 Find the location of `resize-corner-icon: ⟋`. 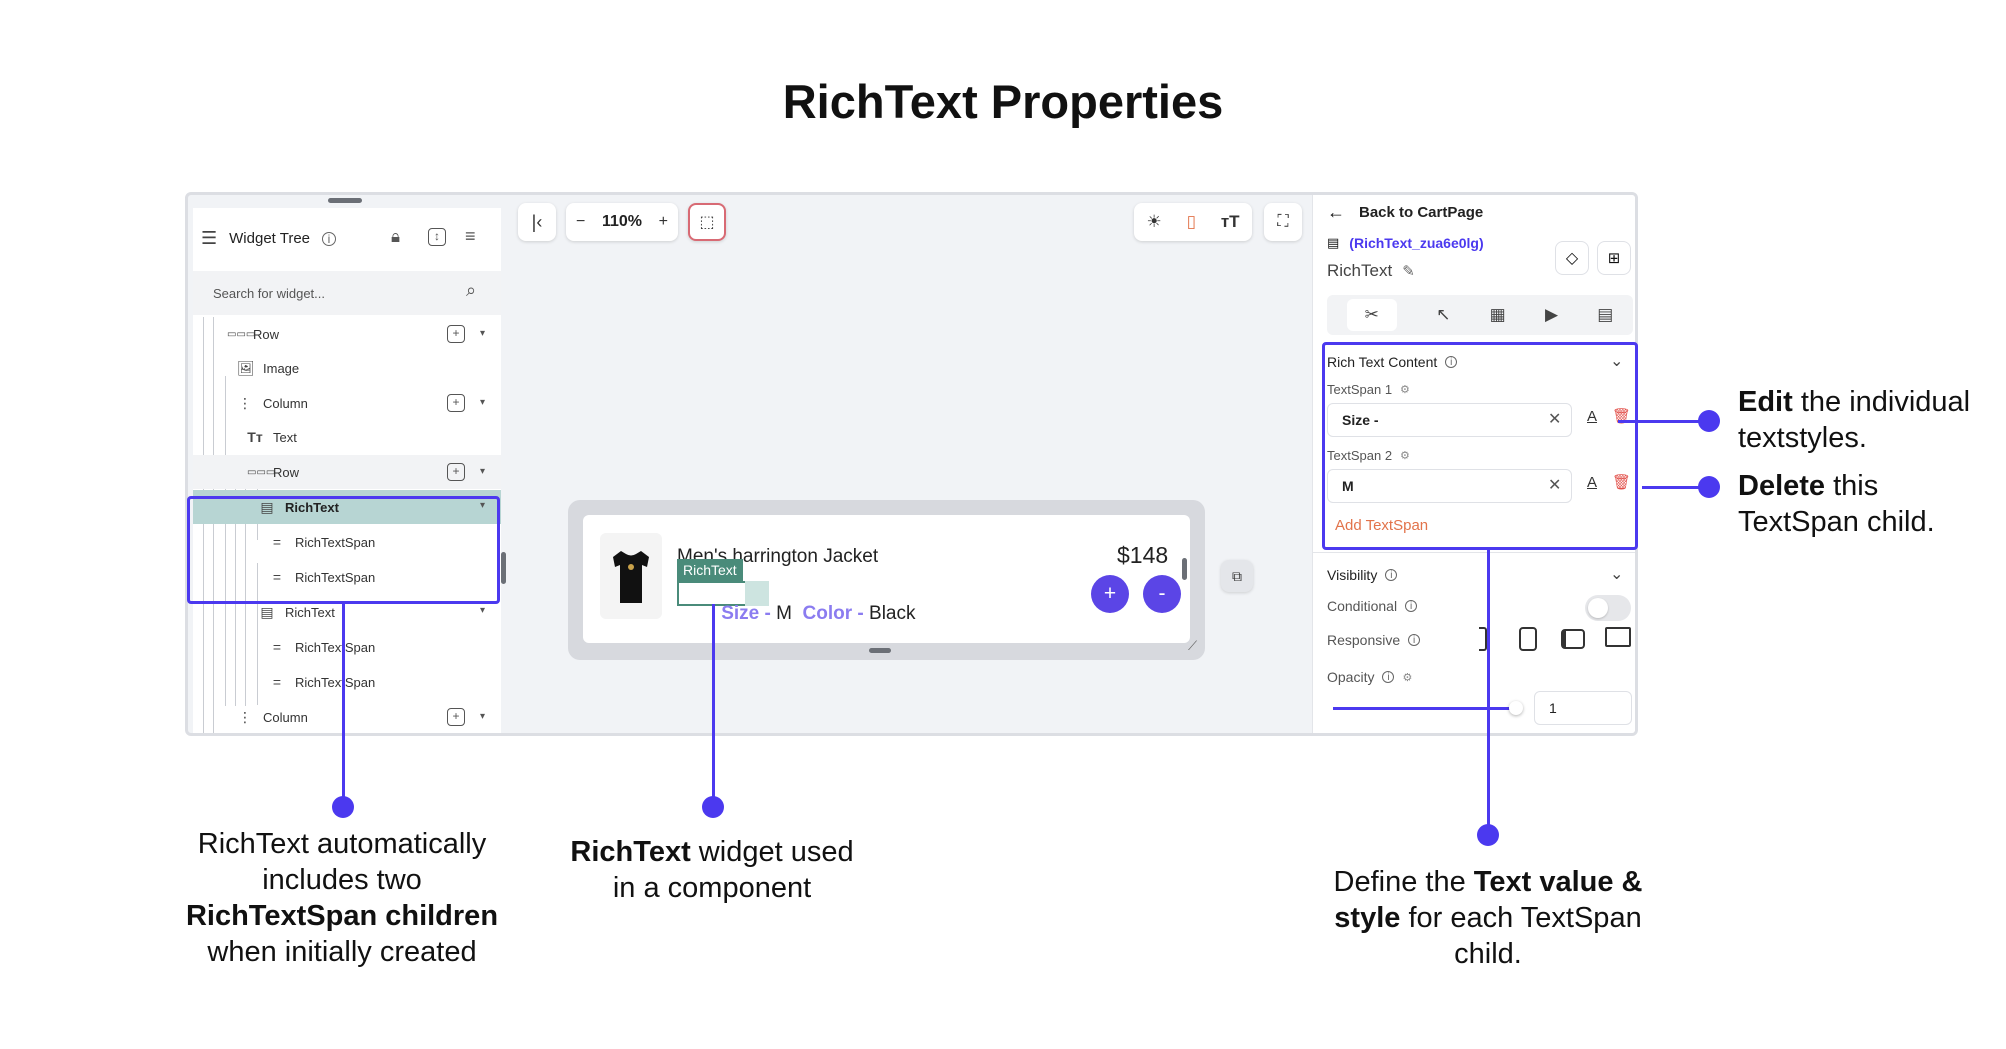

resize-corner-icon: ⟋ is located at coordinates (1192, 646).